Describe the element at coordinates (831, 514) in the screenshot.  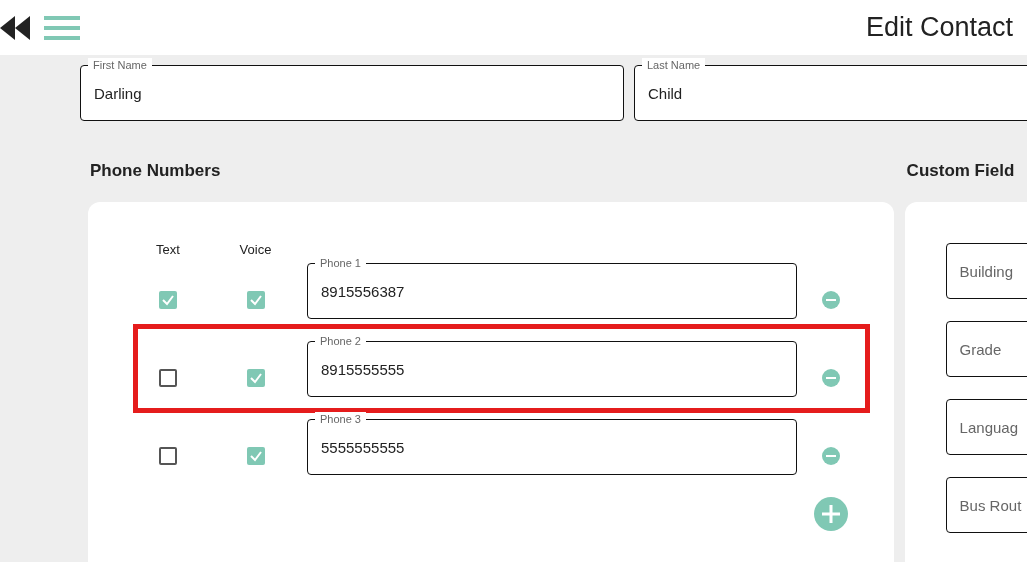
I see `add-icon` at that location.